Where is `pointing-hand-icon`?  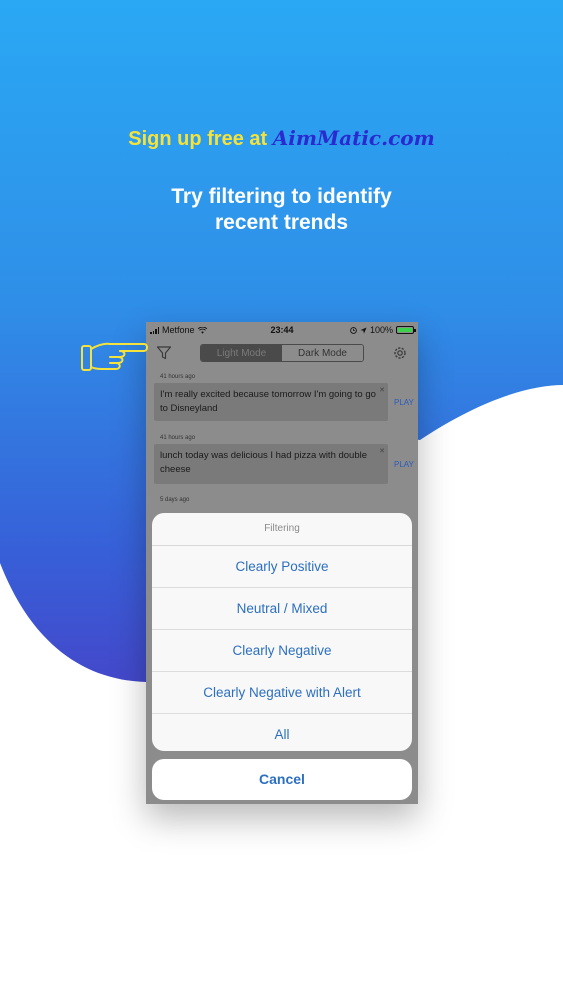 pointing-hand-icon is located at coordinates (114, 356).